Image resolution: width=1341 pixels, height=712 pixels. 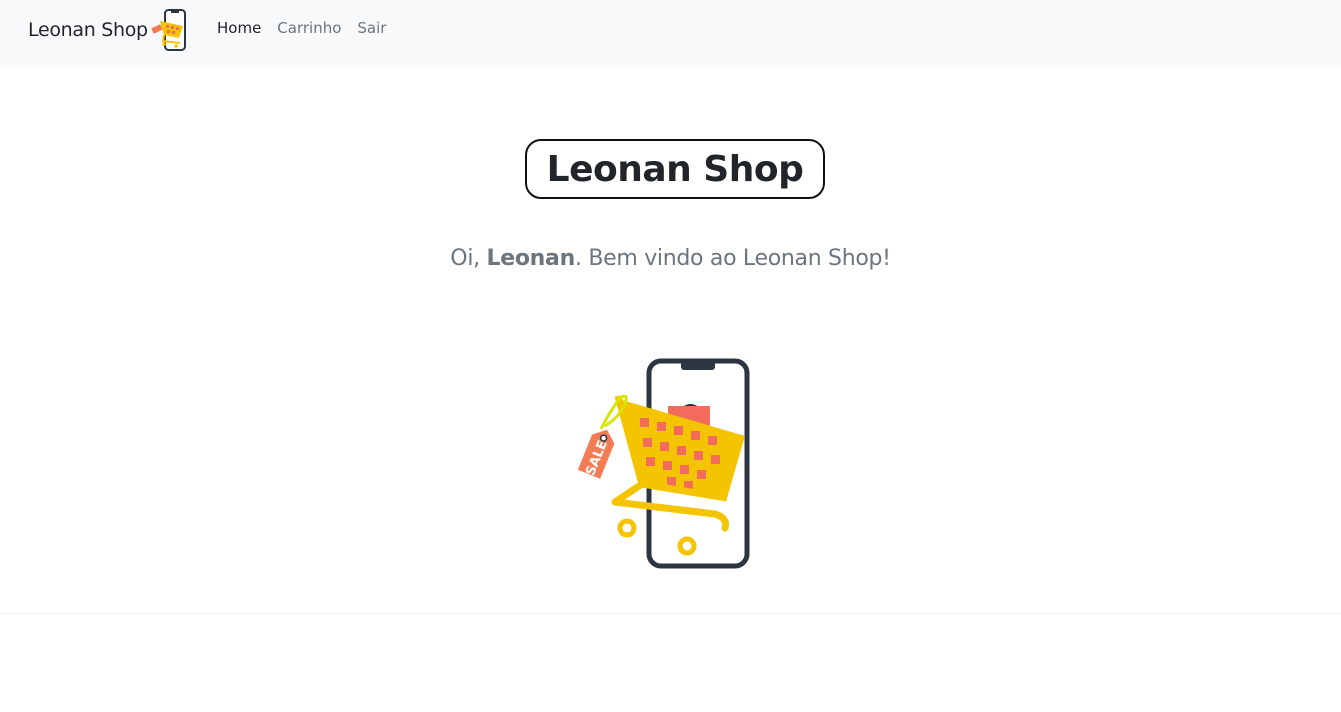 I want to click on content-divider, so click(x=670, y=613).